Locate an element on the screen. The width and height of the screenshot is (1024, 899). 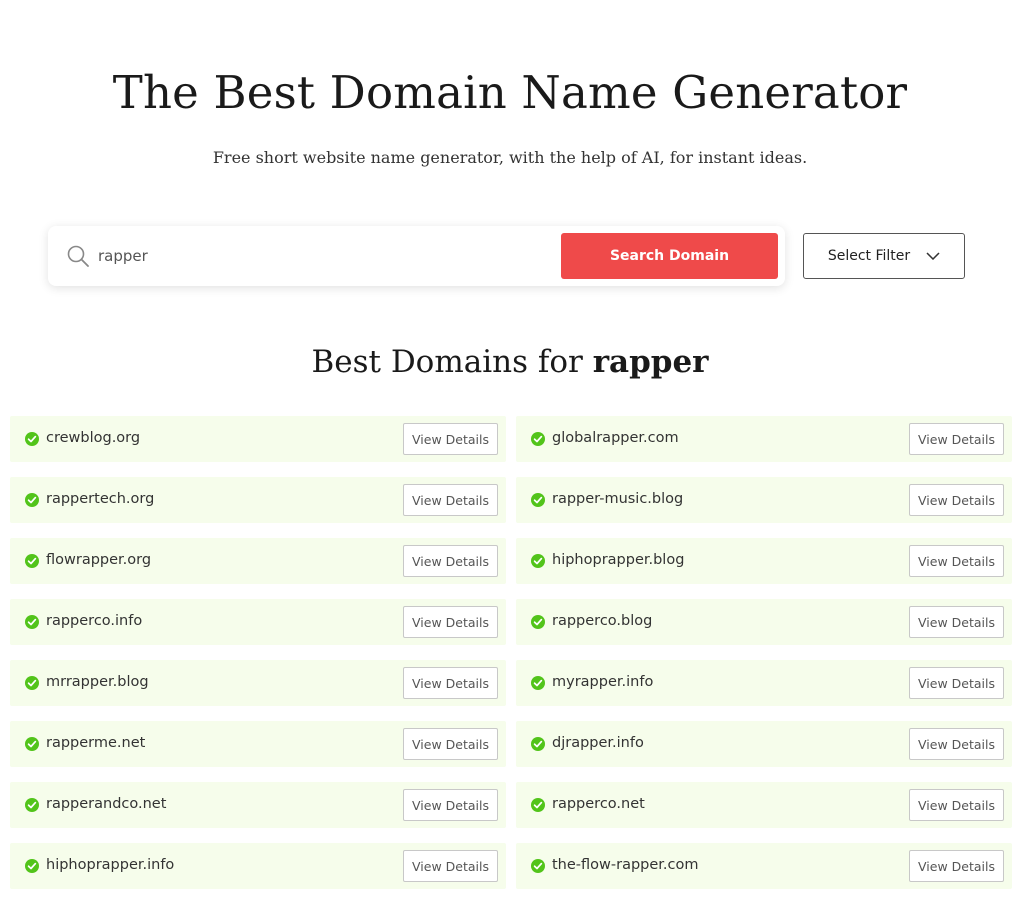
domain-name: the-flow-rapper.com is located at coordinates (625, 865).